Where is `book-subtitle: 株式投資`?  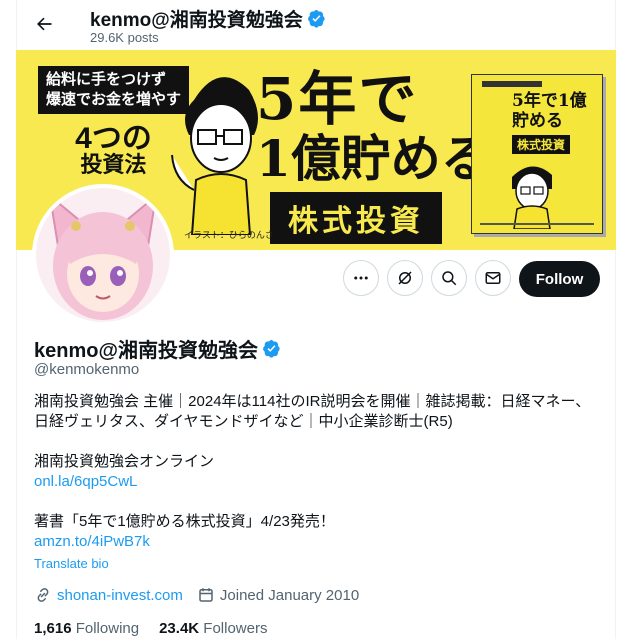 book-subtitle: 株式投資 is located at coordinates (541, 144).